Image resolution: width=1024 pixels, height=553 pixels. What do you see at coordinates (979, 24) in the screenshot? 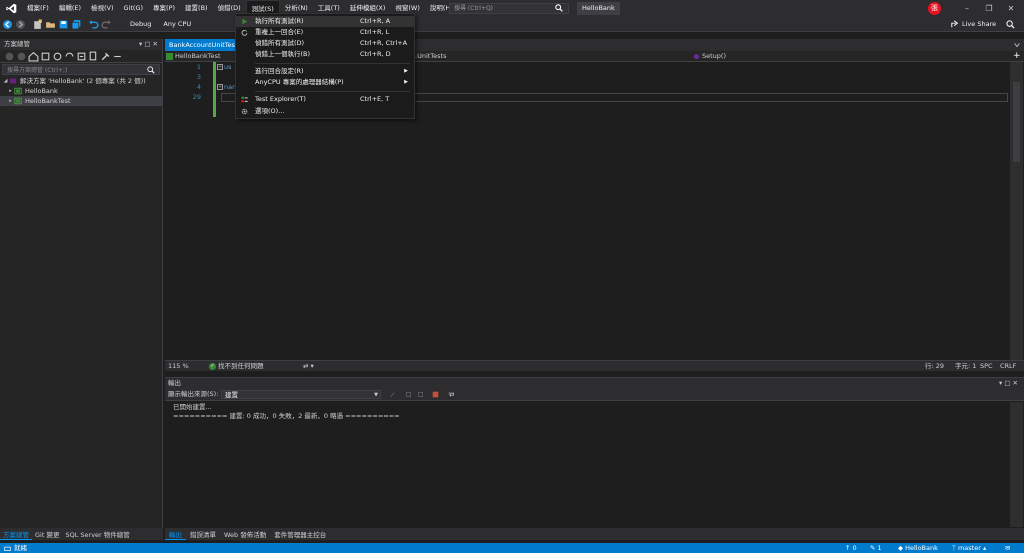
I see `live-share-label: Live Share` at bounding box center [979, 24].